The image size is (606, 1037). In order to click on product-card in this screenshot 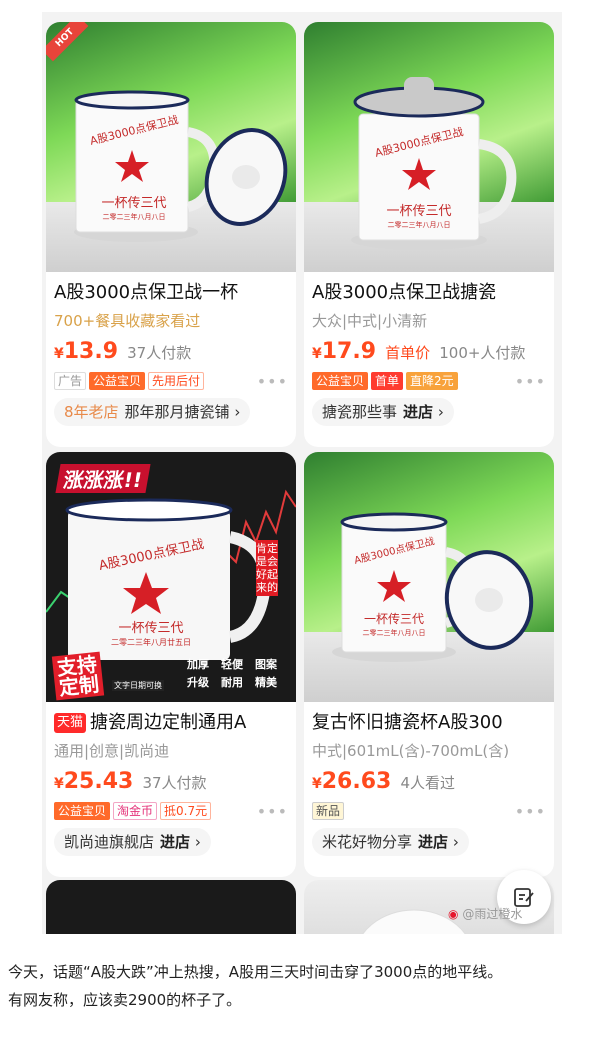, I will do `click(171, 907)`.